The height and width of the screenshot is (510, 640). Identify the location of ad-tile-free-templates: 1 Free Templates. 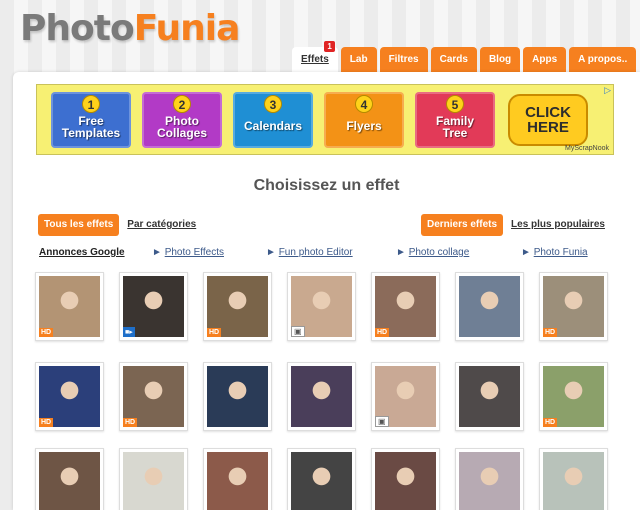
(91, 119).